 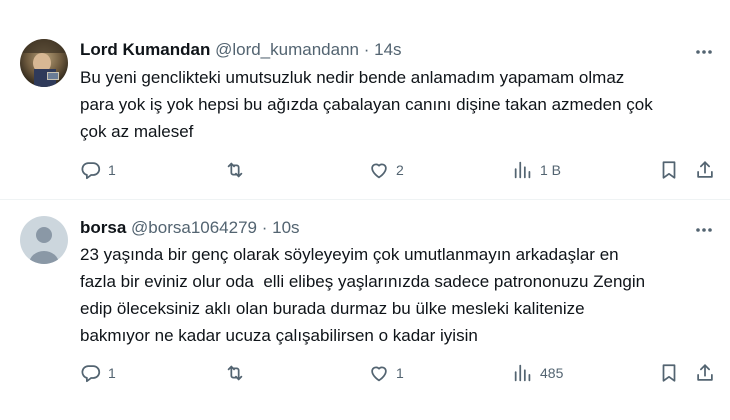 I want to click on tweet-actions: 1 2 1 B, so click(x=400, y=170).